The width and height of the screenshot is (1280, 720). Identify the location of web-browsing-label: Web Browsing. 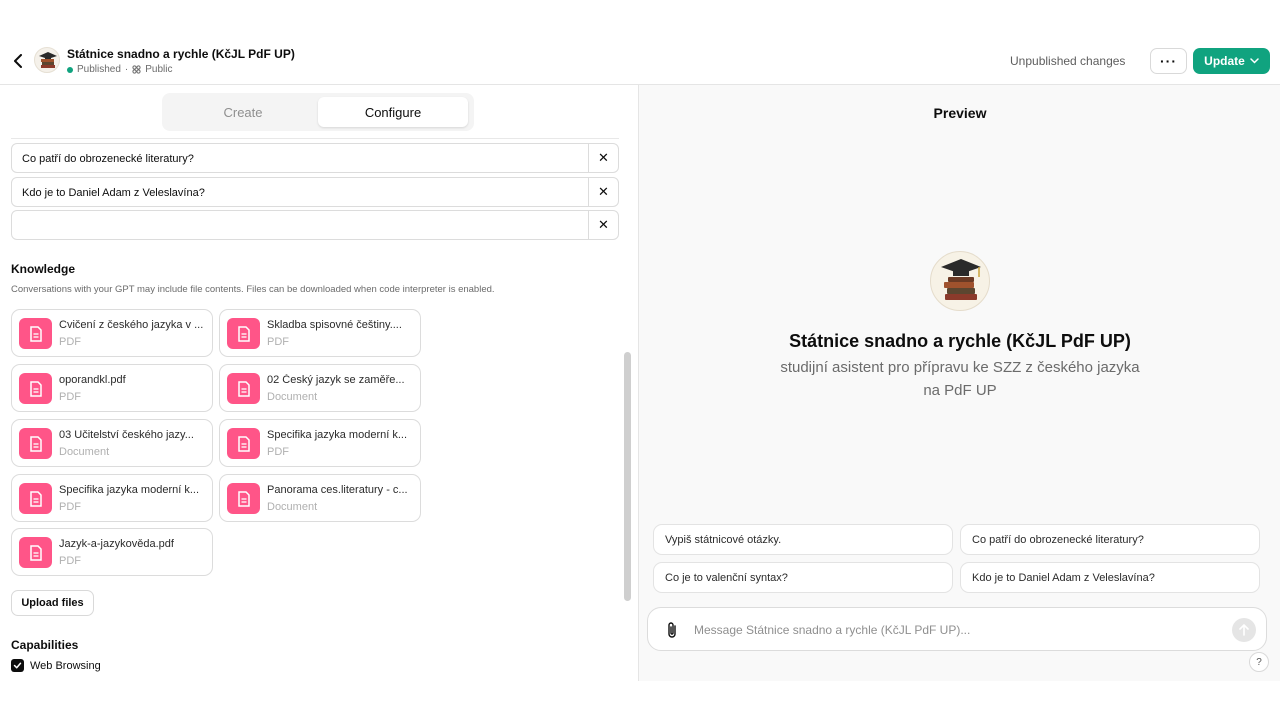
(65, 665).